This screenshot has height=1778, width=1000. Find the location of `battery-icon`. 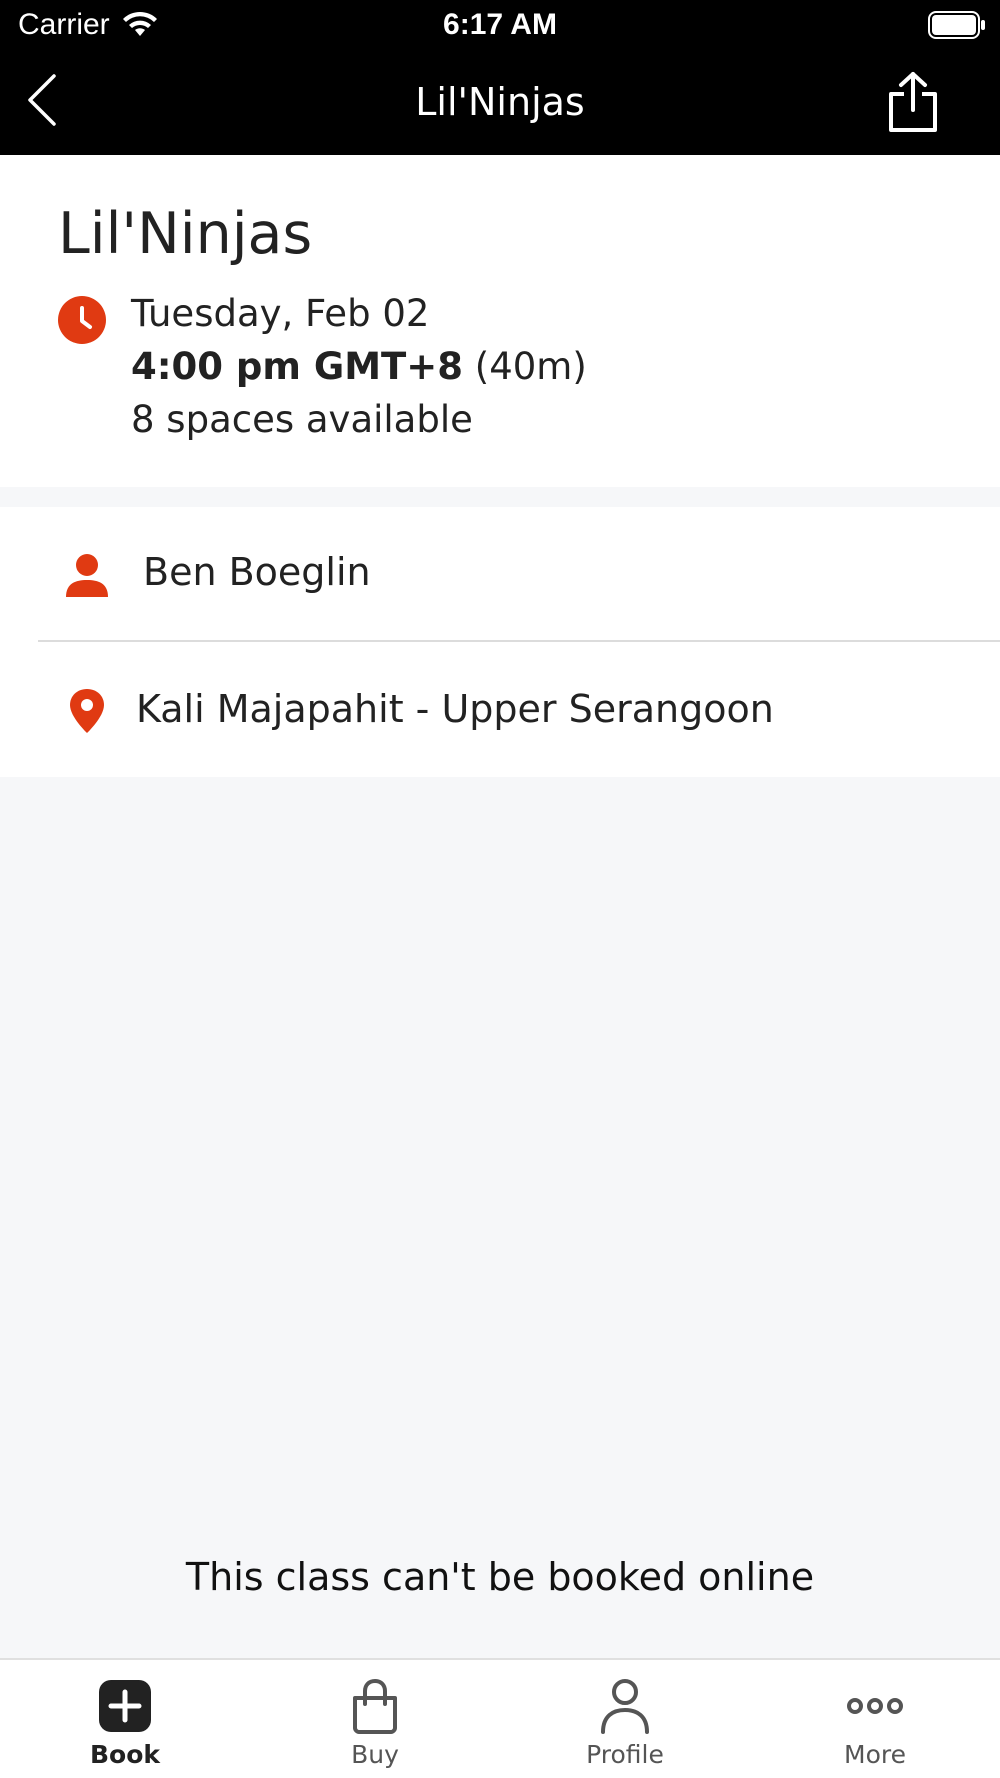

battery-icon is located at coordinates (957, 27).